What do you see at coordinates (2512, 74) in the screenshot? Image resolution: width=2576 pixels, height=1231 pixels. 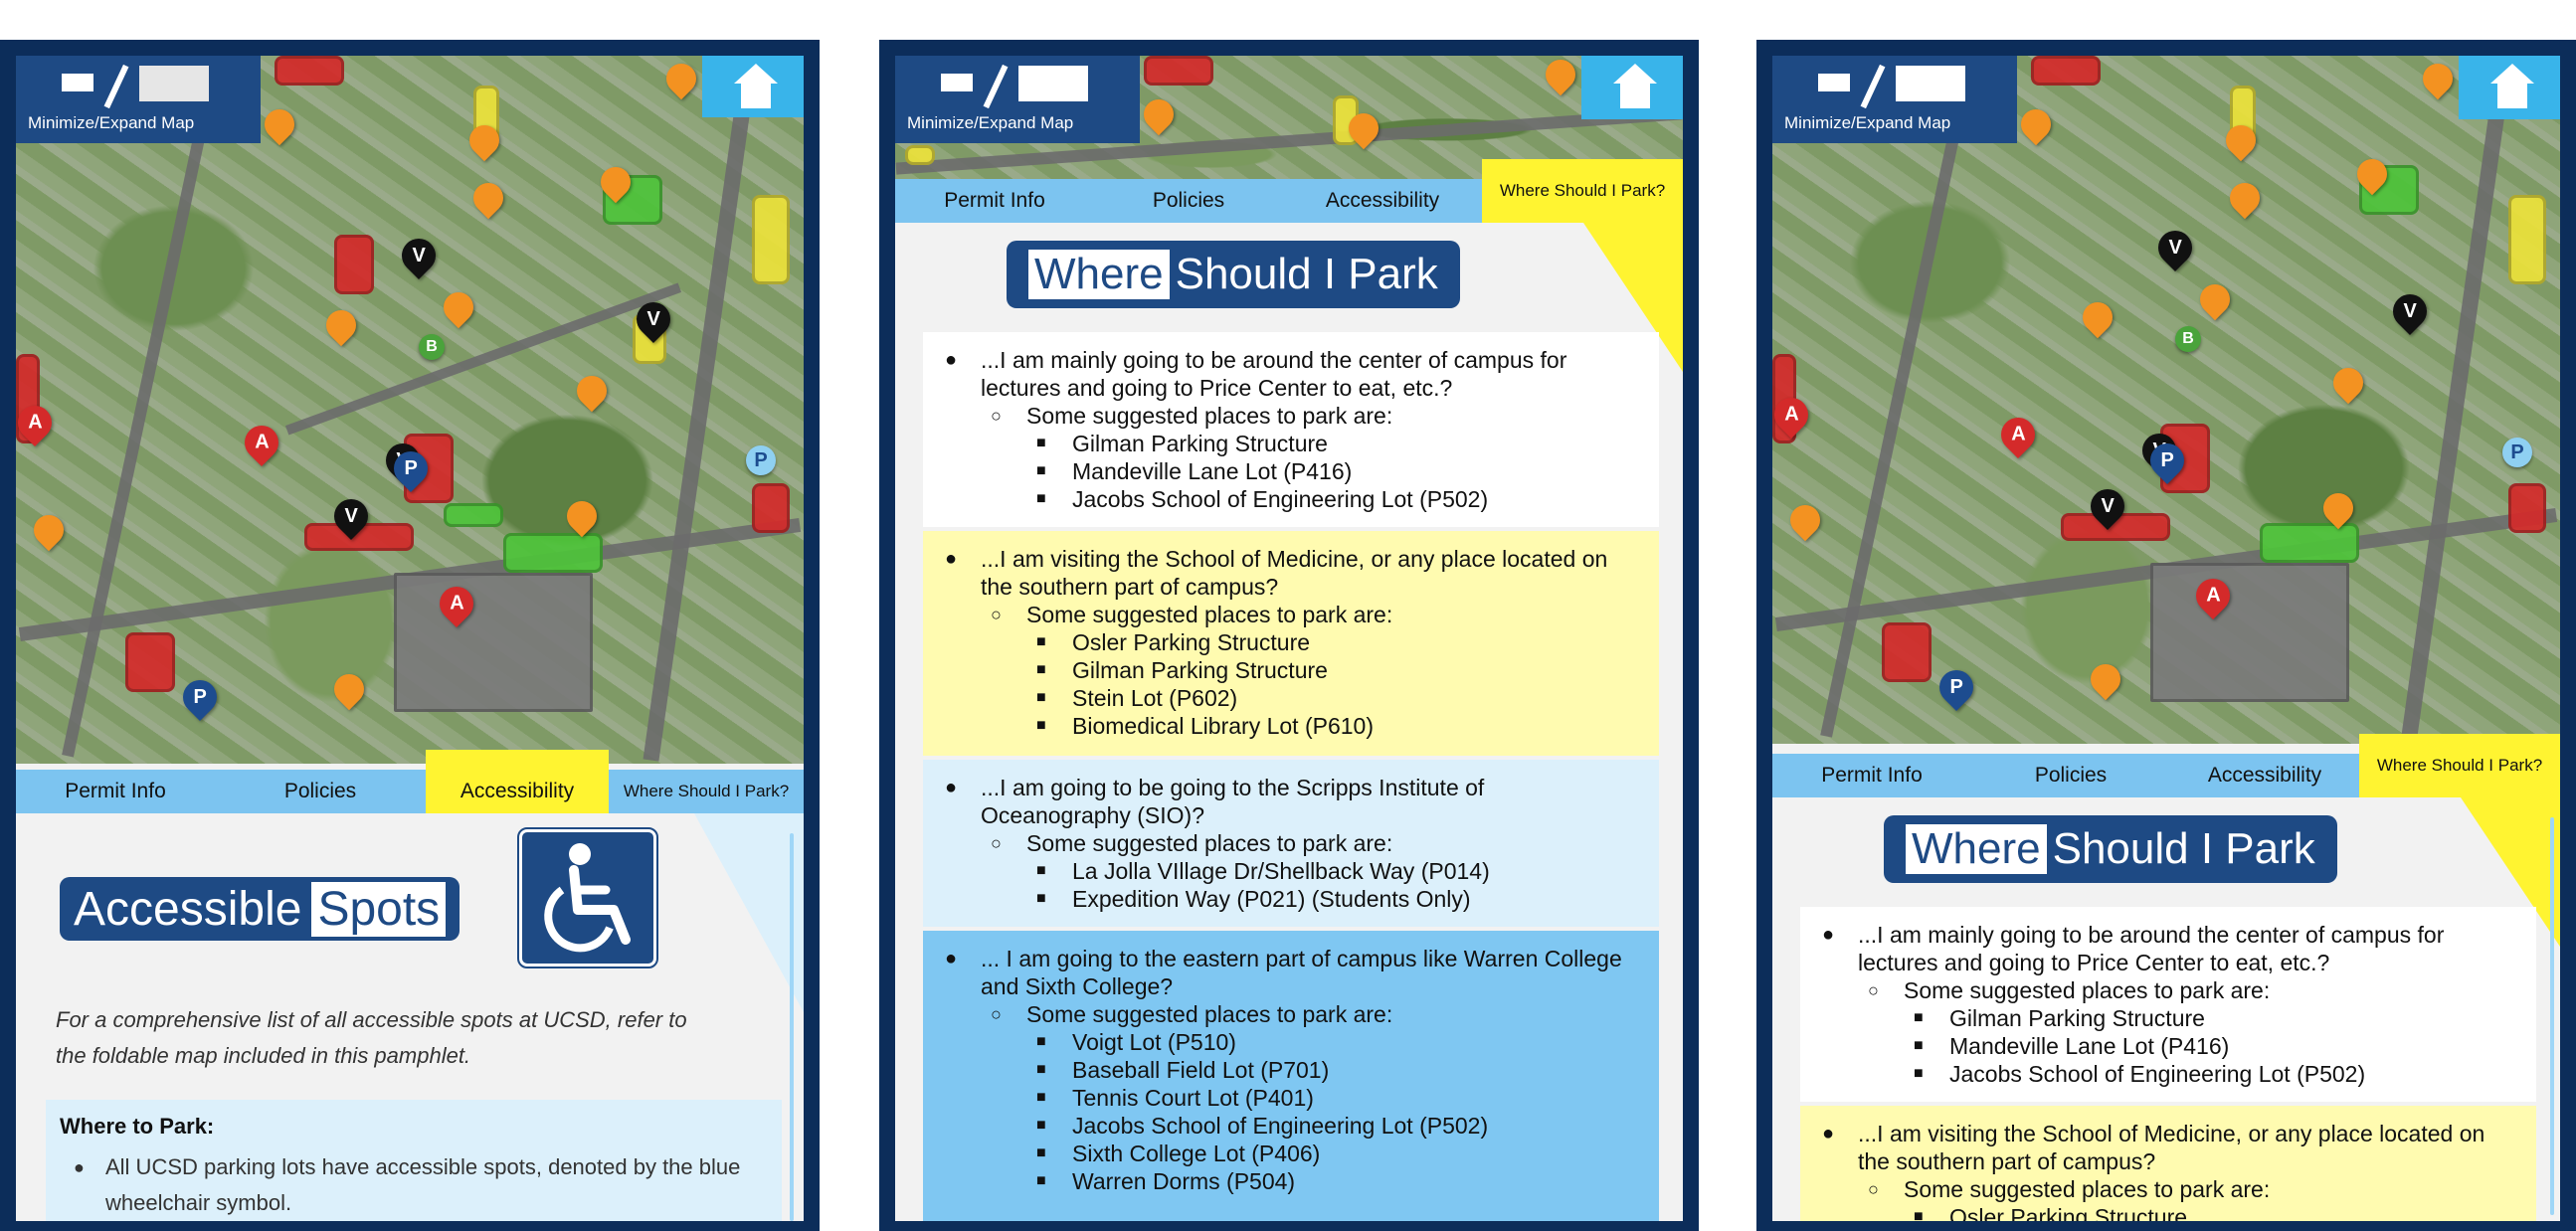 I see `home-icon` at bounding box center [2512, 74].